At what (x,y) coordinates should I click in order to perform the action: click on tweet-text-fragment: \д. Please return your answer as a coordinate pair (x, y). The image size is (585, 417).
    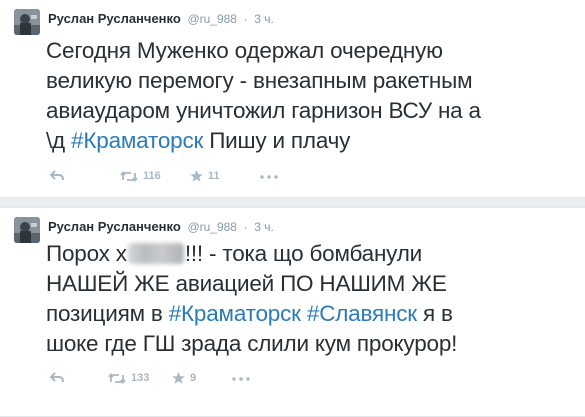
    Looking at the image, I should click on (59, 140).